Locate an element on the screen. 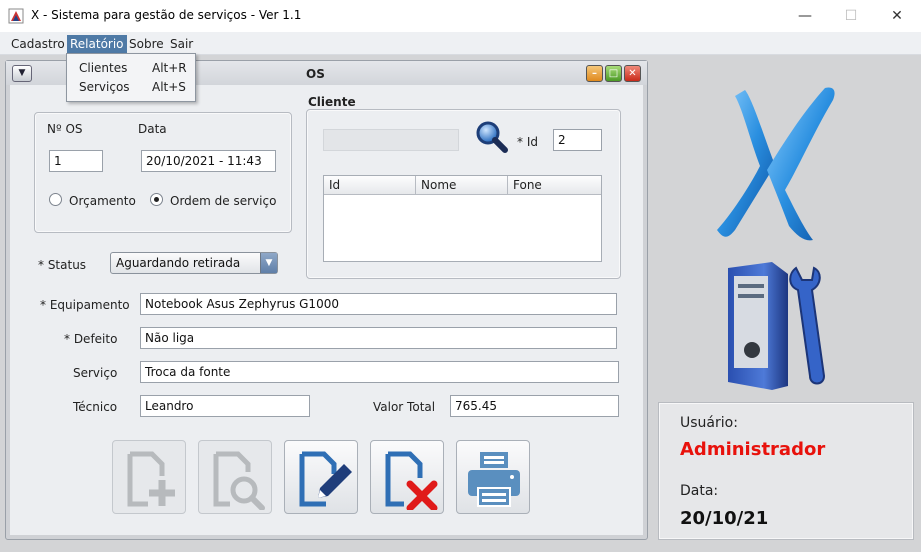 This screenshot has height=552, width=921. os-number-field: 1 is located at coordinates (76, 161).